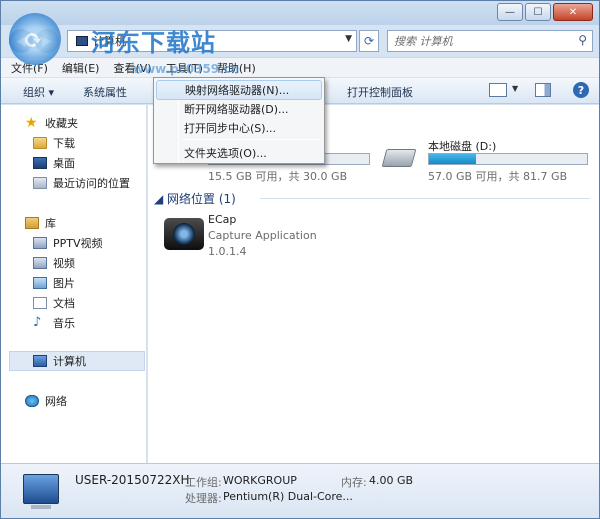 This screenshot has width=600, height=519. What do you see at coordinates (37, 322) in the screenshot?
I see `music-note-icon: ♪` at bounding box center [37, 322].